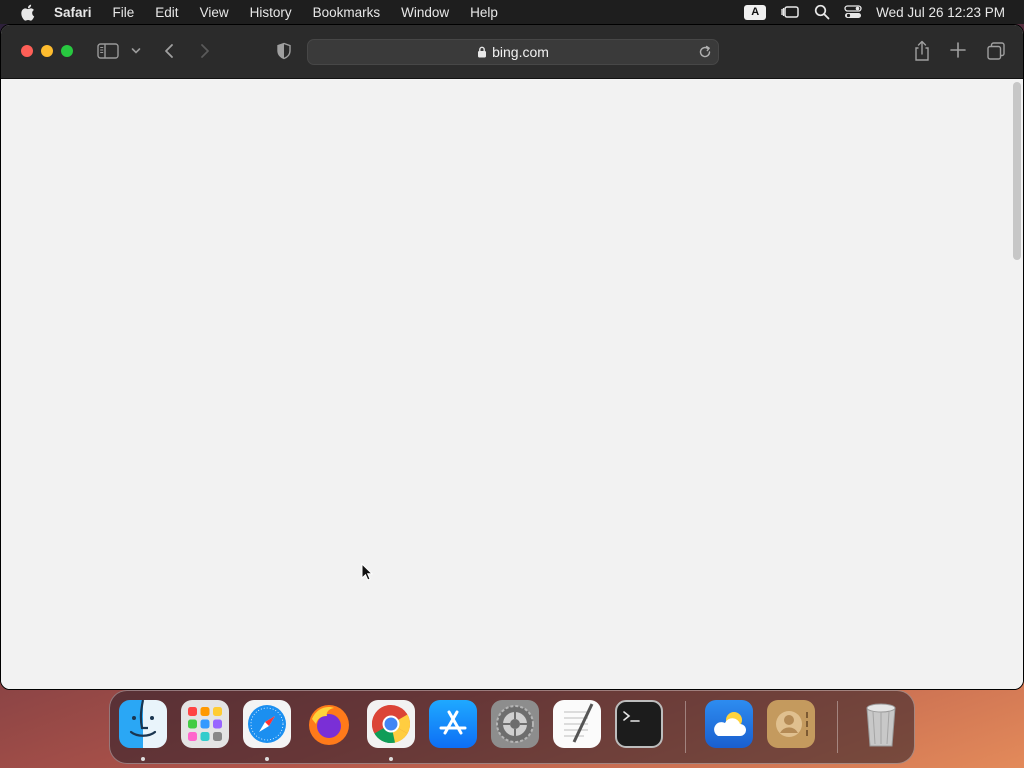 The height and width of the screenshot is (768, 1024). I want to click on address-bar-url: bing.com, so click(520, 52).